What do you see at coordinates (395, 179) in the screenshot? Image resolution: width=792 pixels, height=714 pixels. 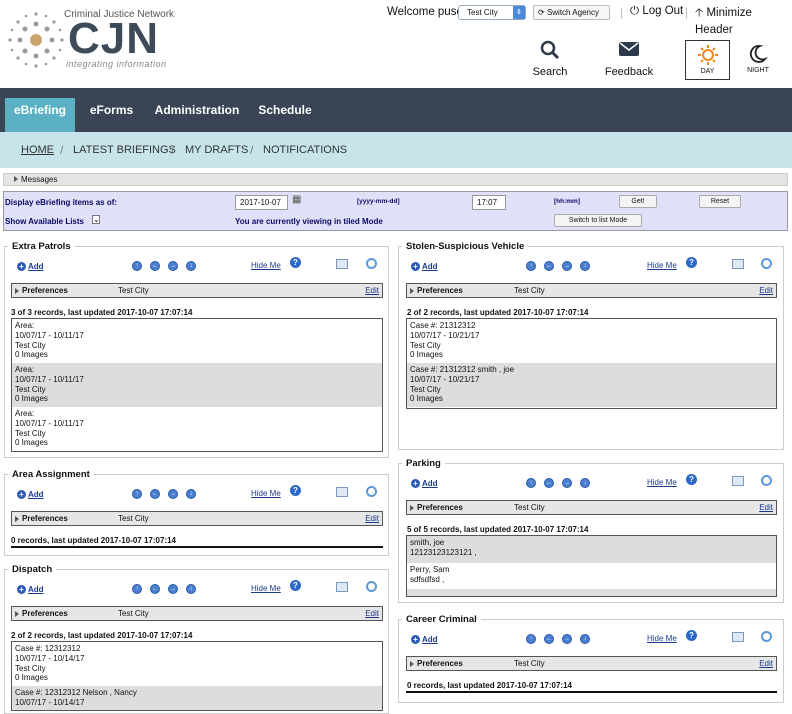 I see `messages-toggle: Messages` at bounding box center [395, 179].